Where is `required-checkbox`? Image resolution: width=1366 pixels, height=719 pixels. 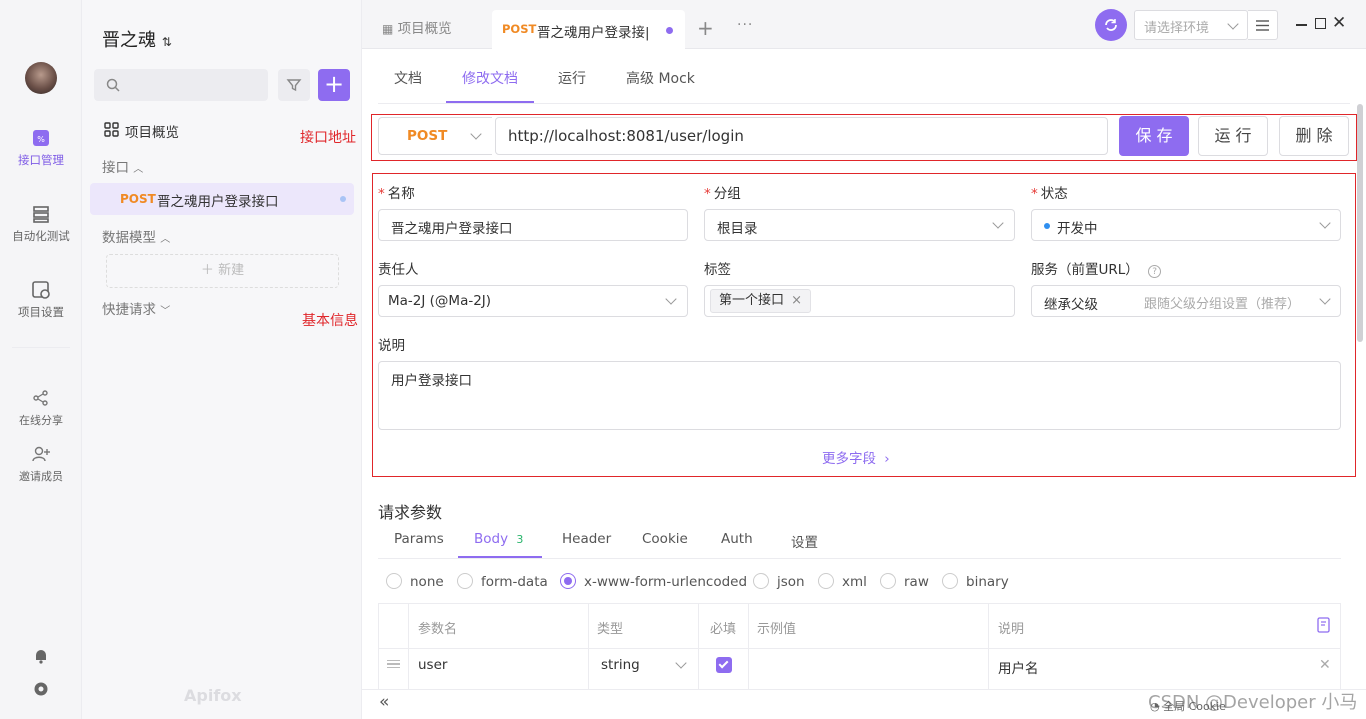
required-checkbox is located at coordinates (724, 665).